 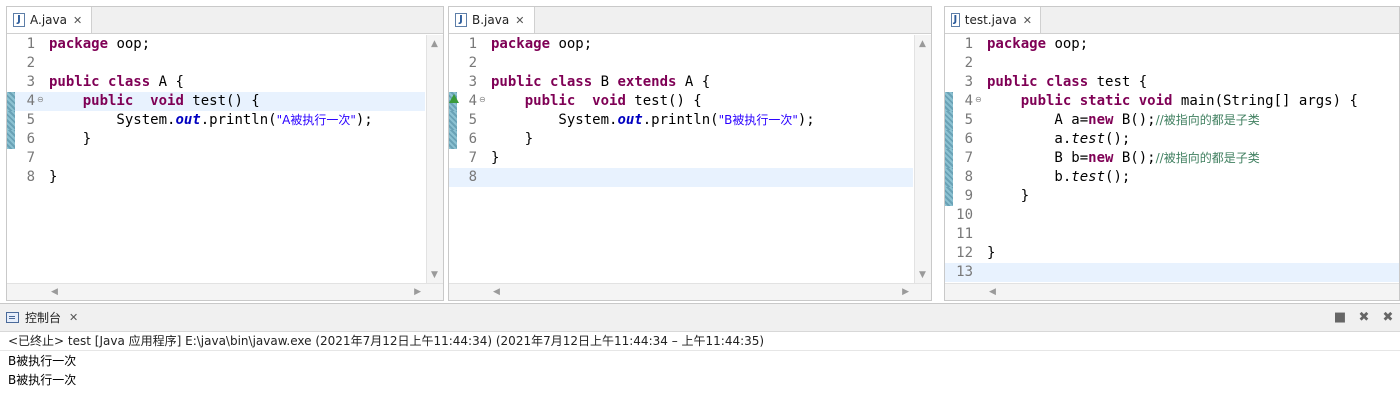 What do you see at coordinates (700, 350) in the screenshot?
I see `divider` at bounding box center [700, 350].